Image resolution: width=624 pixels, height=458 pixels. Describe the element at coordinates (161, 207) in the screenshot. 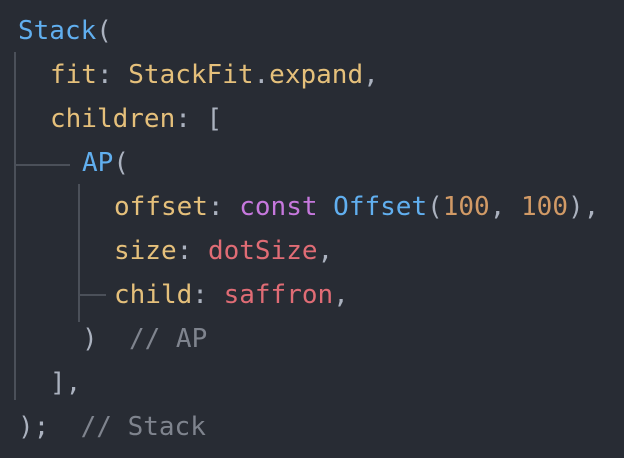

I see `property-token: offset` at that location.